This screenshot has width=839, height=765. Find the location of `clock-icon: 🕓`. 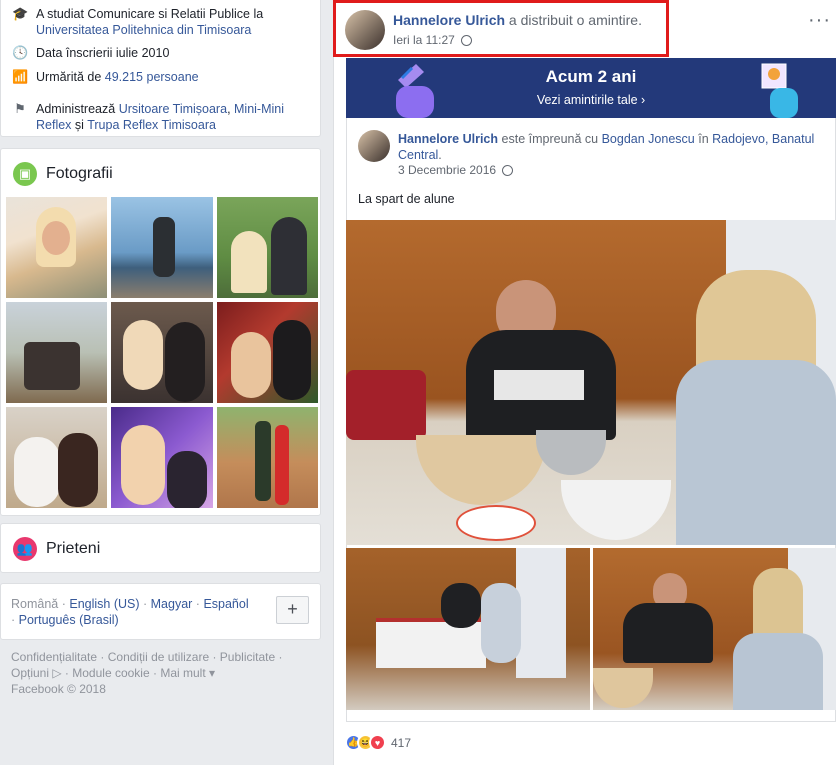

clock-icon: 🕓 is located at coordinates (20, 52).